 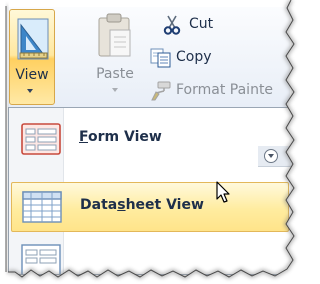 I want to click on clipboard-icon, so click(x=115, y=38).